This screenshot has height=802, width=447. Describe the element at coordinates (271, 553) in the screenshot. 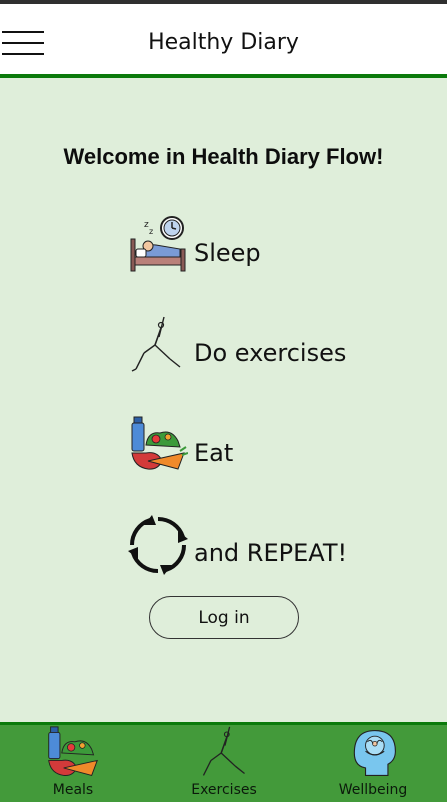

I see `flow-label-repeat: and REPEAT!` at that location.